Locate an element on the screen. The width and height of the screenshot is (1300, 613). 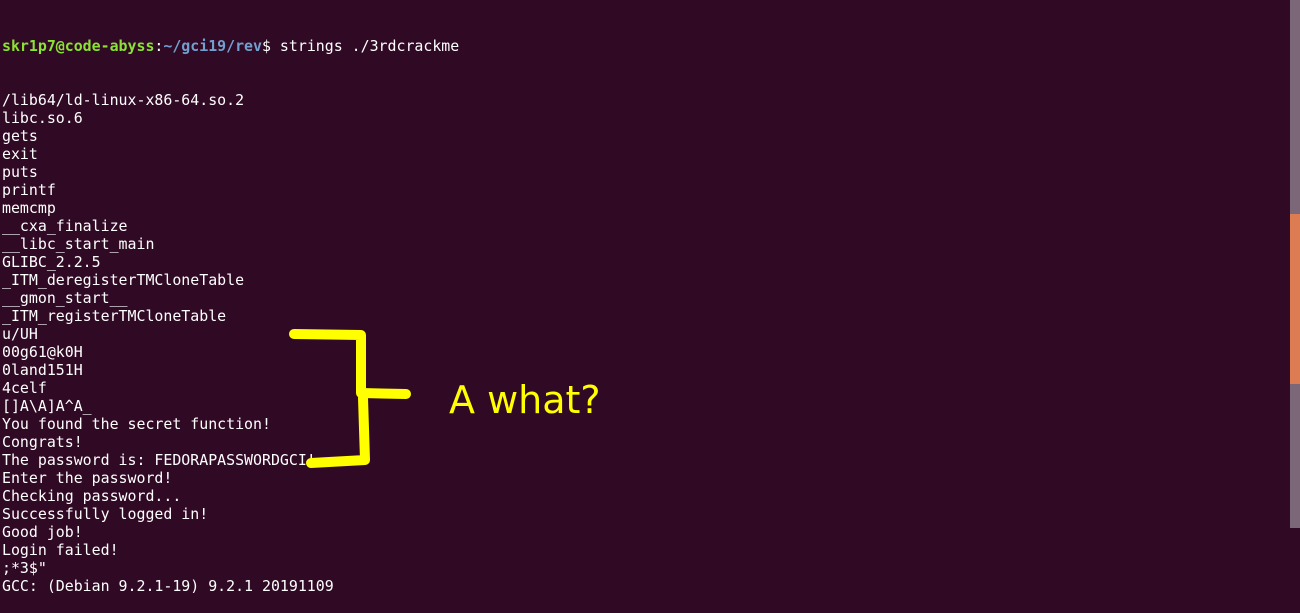
bracket-upper-stroke is located at coordinates (350, 364).